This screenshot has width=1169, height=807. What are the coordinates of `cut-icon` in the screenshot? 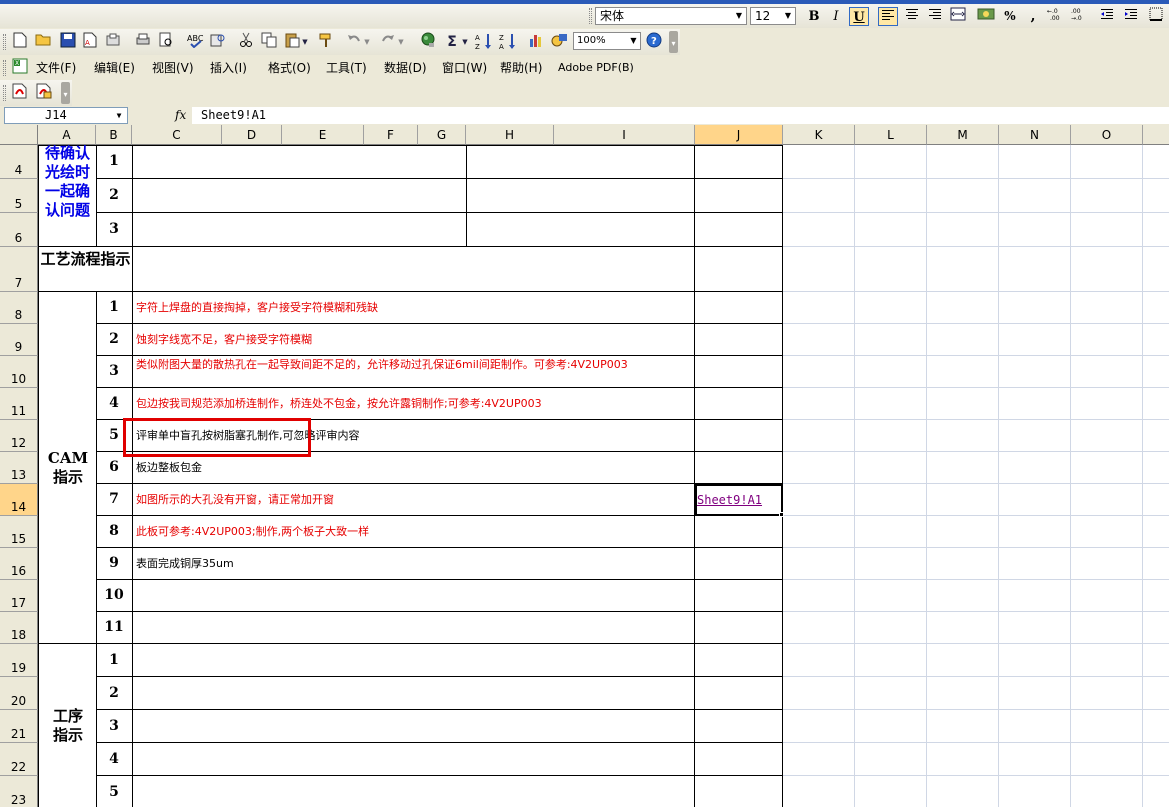 It's located at (246, 42).